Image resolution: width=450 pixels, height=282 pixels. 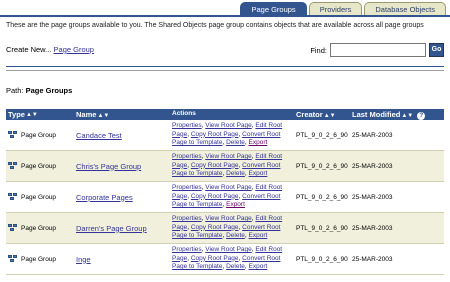 I want to click on col-name: Name▲▼, so click(x=124, y=114).